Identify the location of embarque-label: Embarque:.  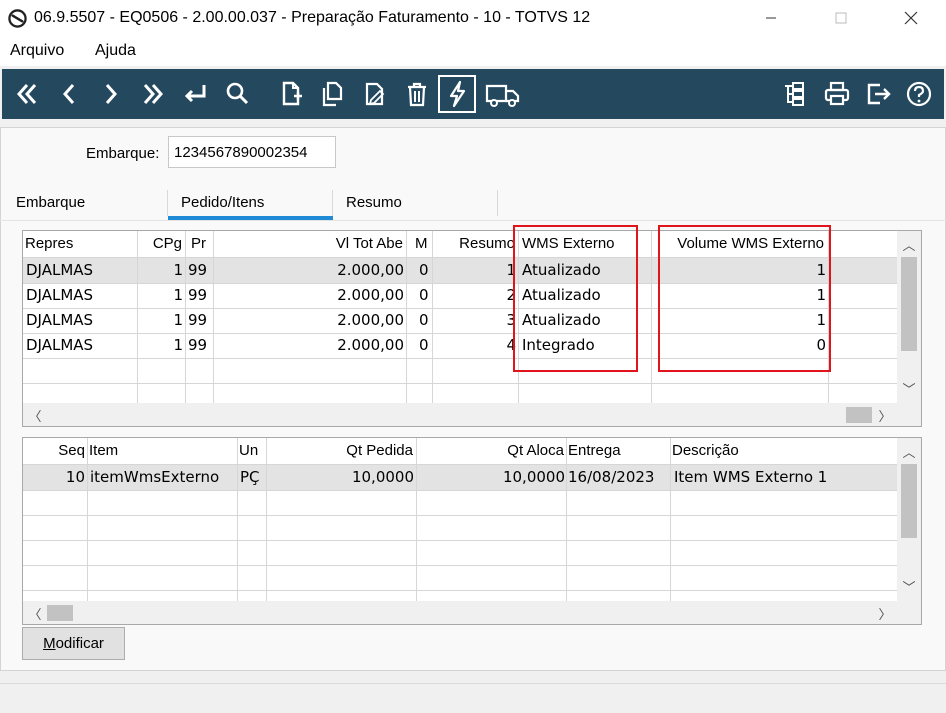
(123, 153).